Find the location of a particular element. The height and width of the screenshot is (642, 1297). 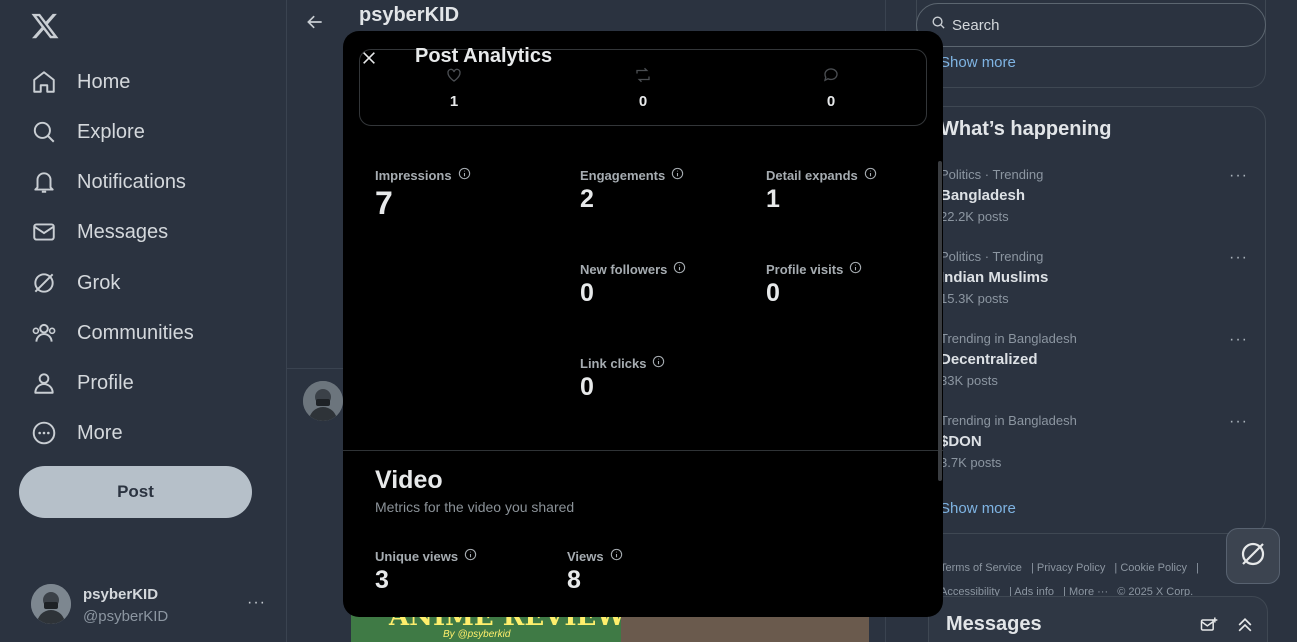

new-followers-metric: New followers 0 is located at coordinates (633, 284).